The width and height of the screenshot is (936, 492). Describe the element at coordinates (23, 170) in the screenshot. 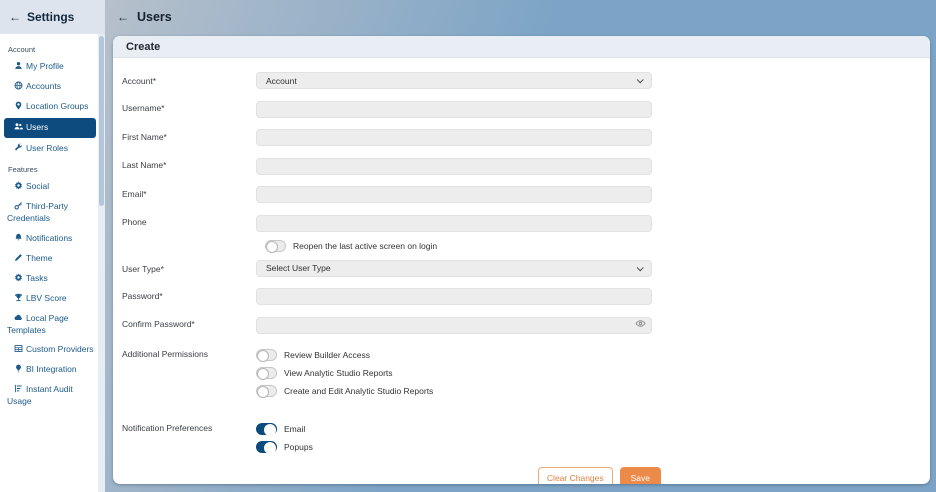

I see `section-label-features: Features` at that location.